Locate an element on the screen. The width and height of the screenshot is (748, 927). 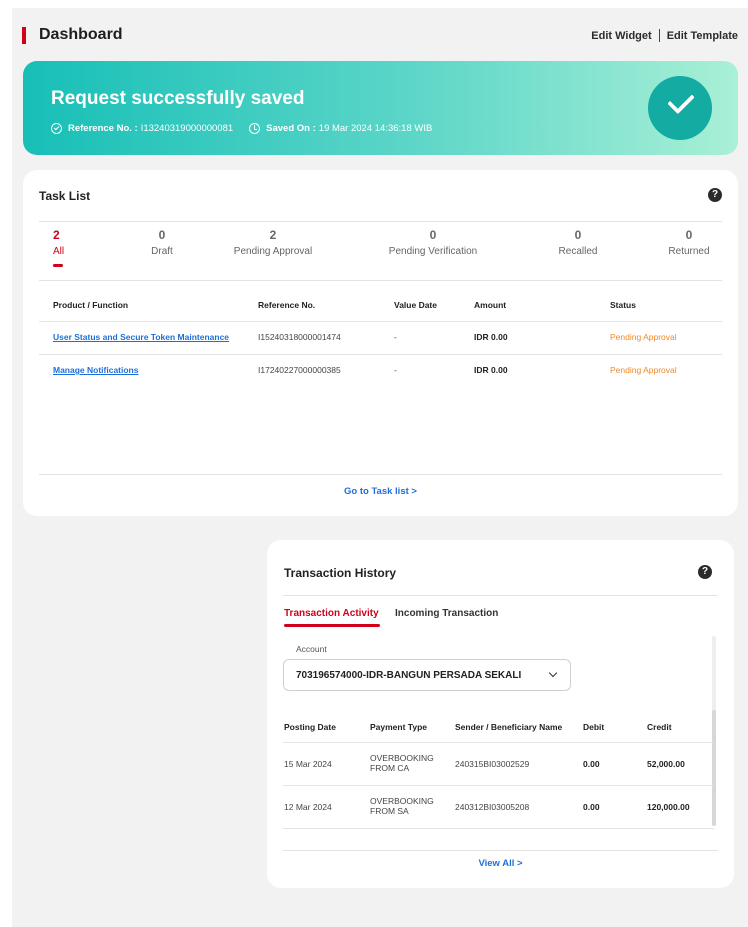
check-circle-icon is located at coordinates (56, 128).